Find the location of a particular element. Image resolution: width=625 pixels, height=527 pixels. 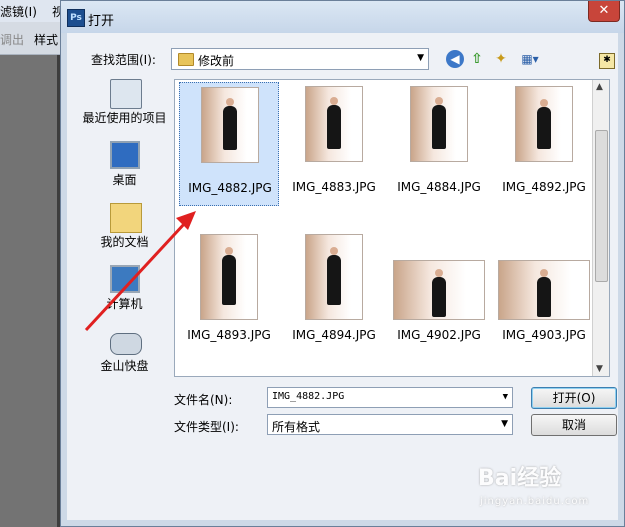

open-button: 打开(O) is located at coordinates (574, 398).